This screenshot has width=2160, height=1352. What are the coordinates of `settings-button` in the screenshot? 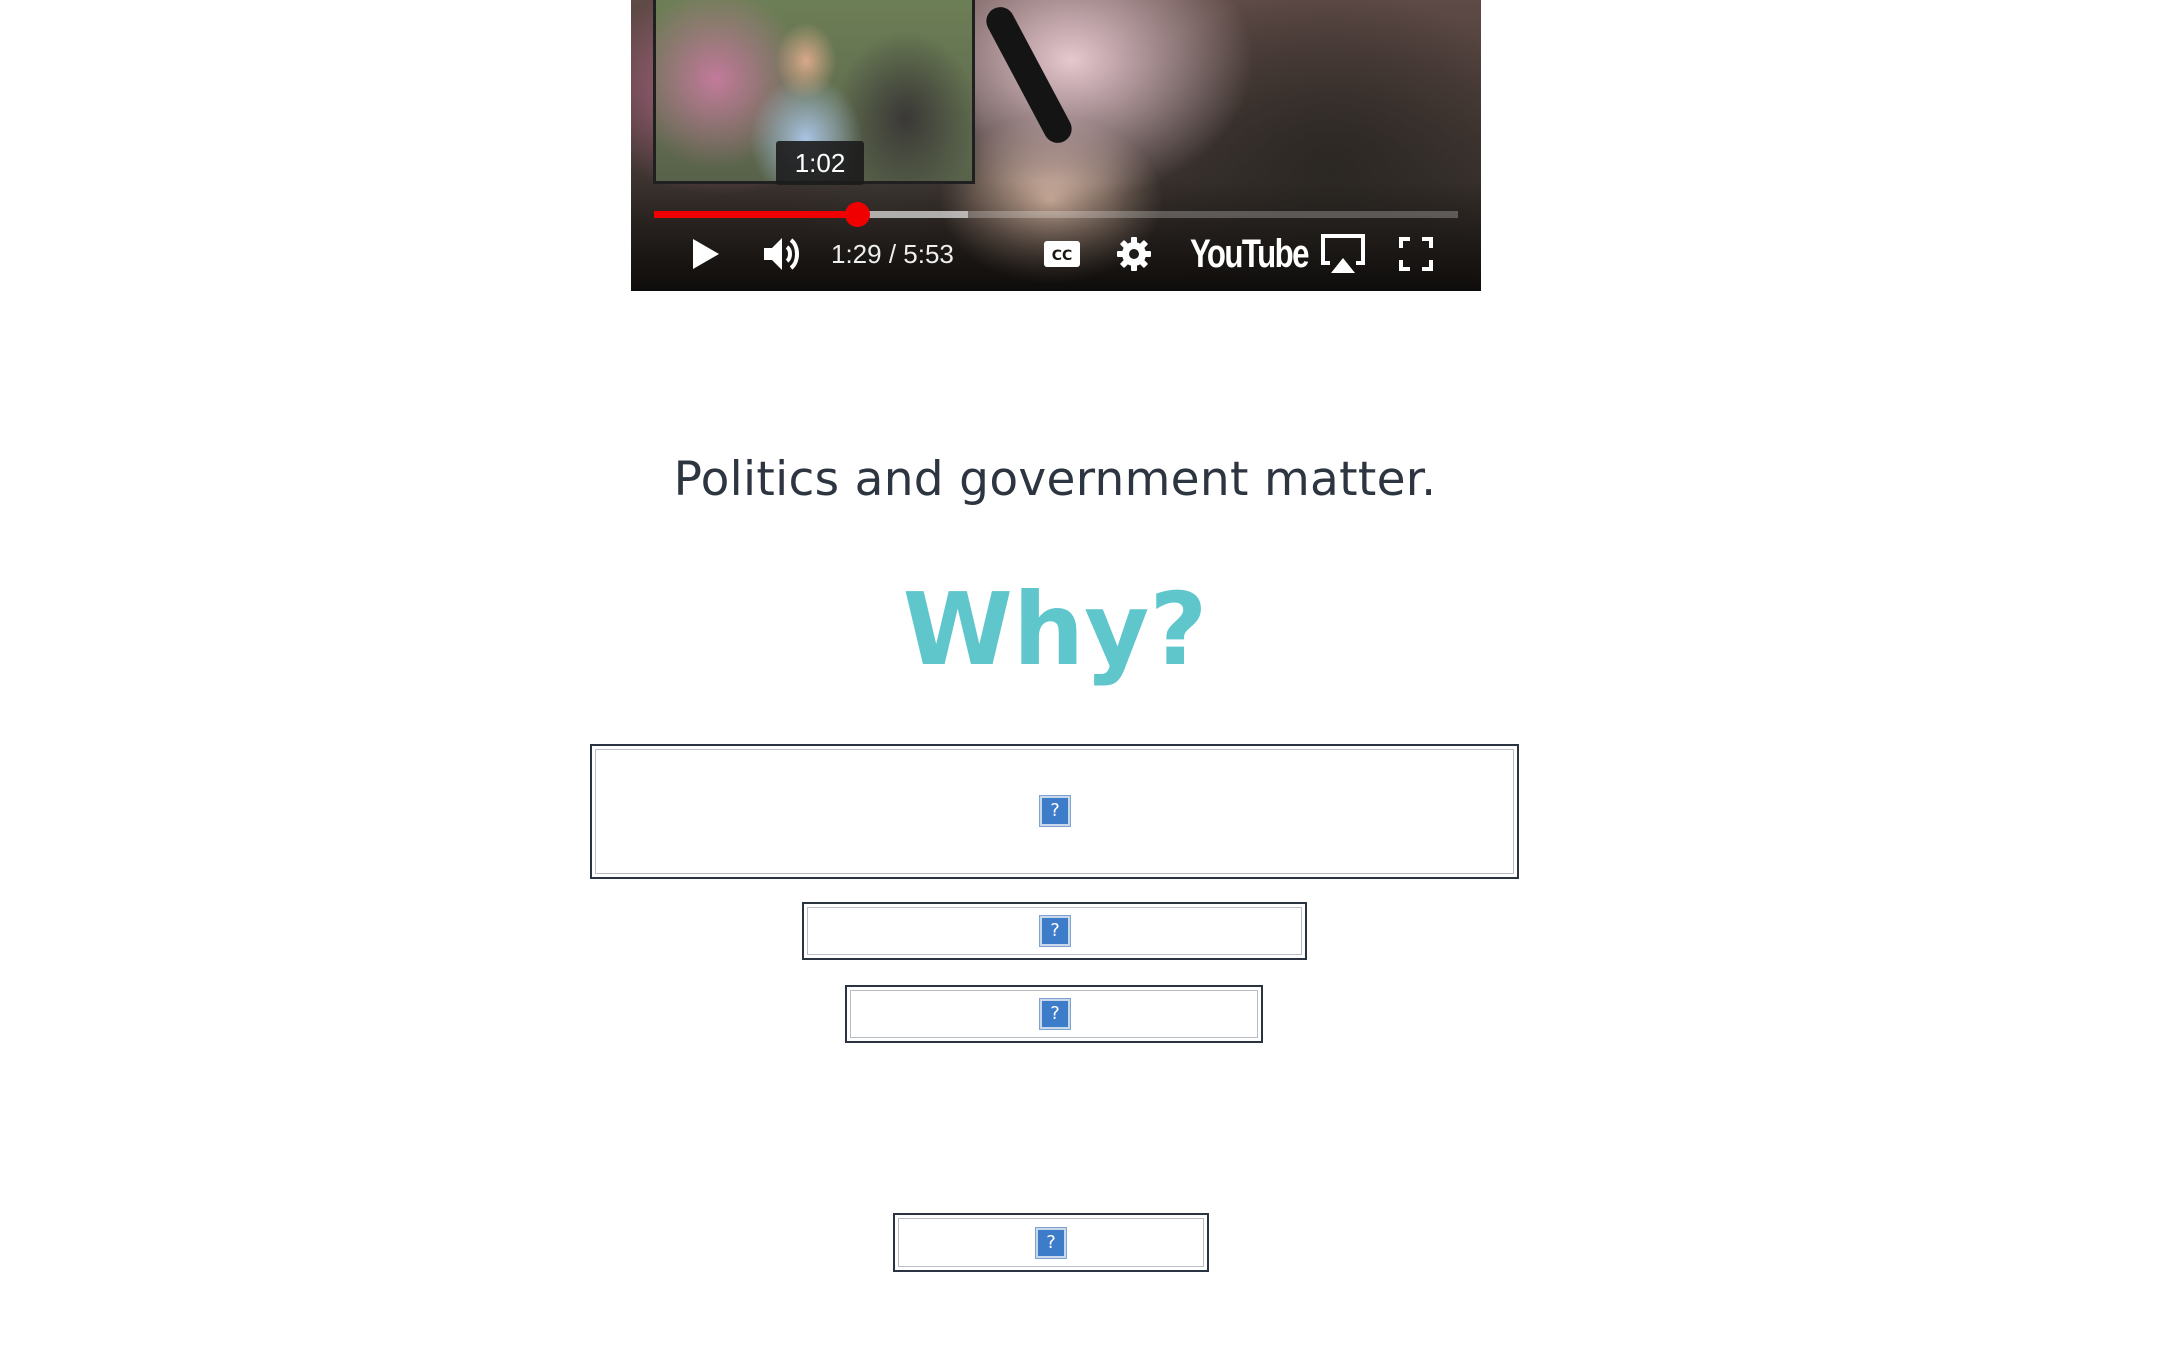 It's located at (1134, 254).